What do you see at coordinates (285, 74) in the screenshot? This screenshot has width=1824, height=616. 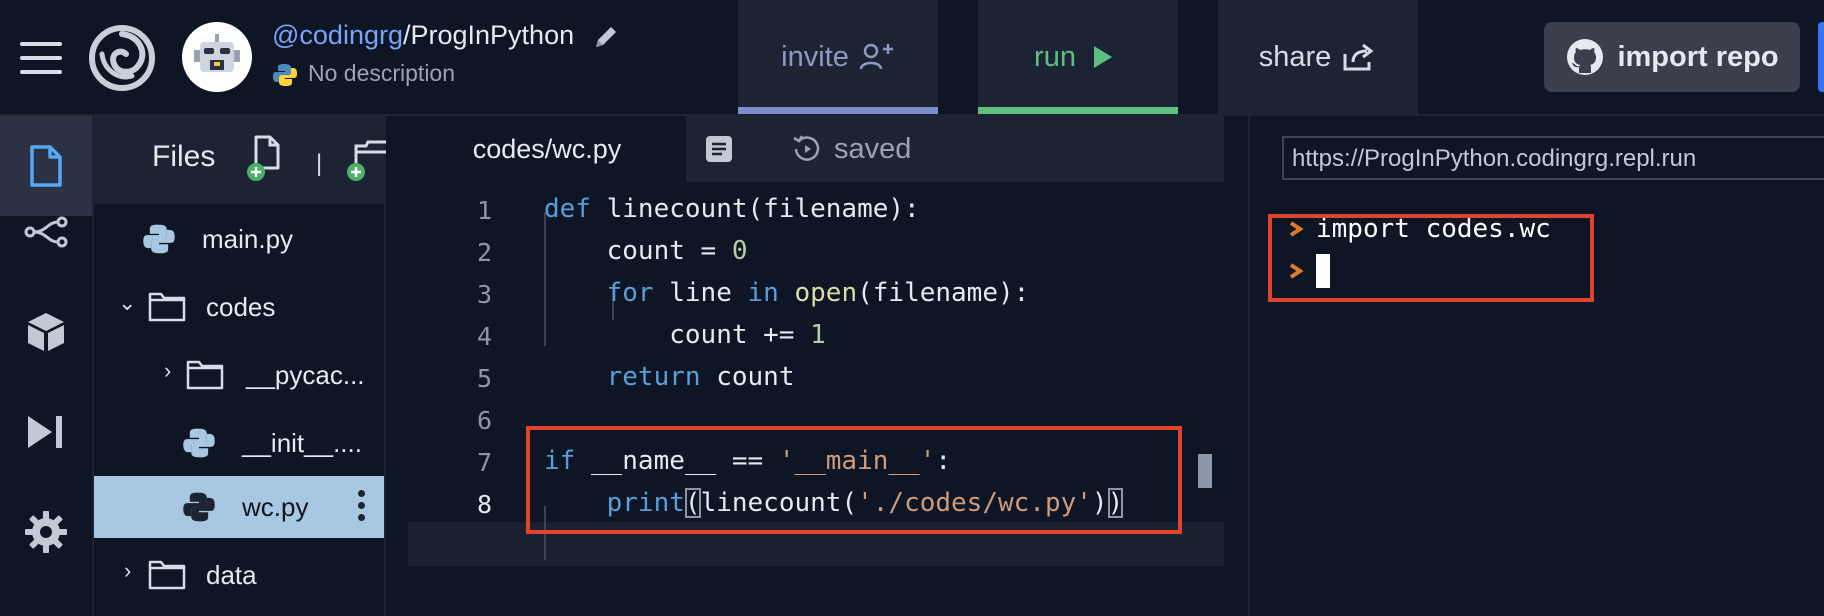 I see `python-icon` at bounding box center [285, 74].